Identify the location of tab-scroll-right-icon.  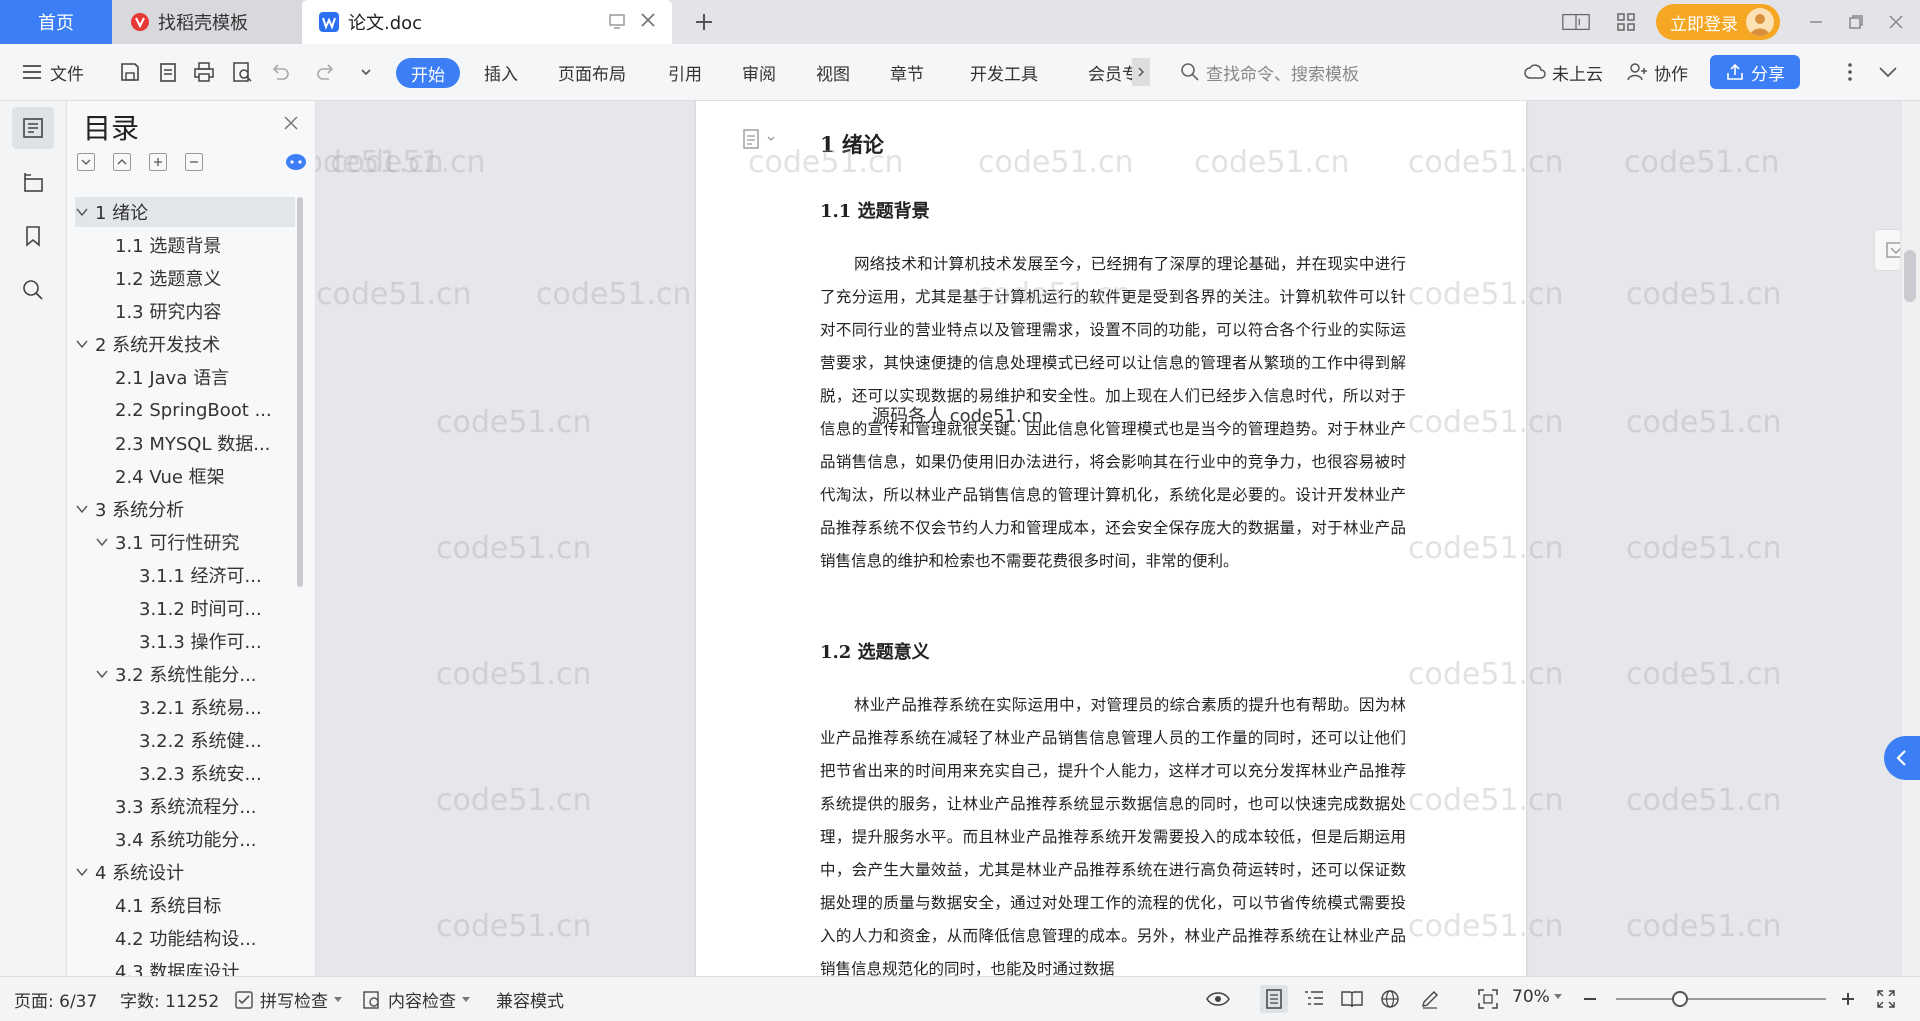
(1141, 72).